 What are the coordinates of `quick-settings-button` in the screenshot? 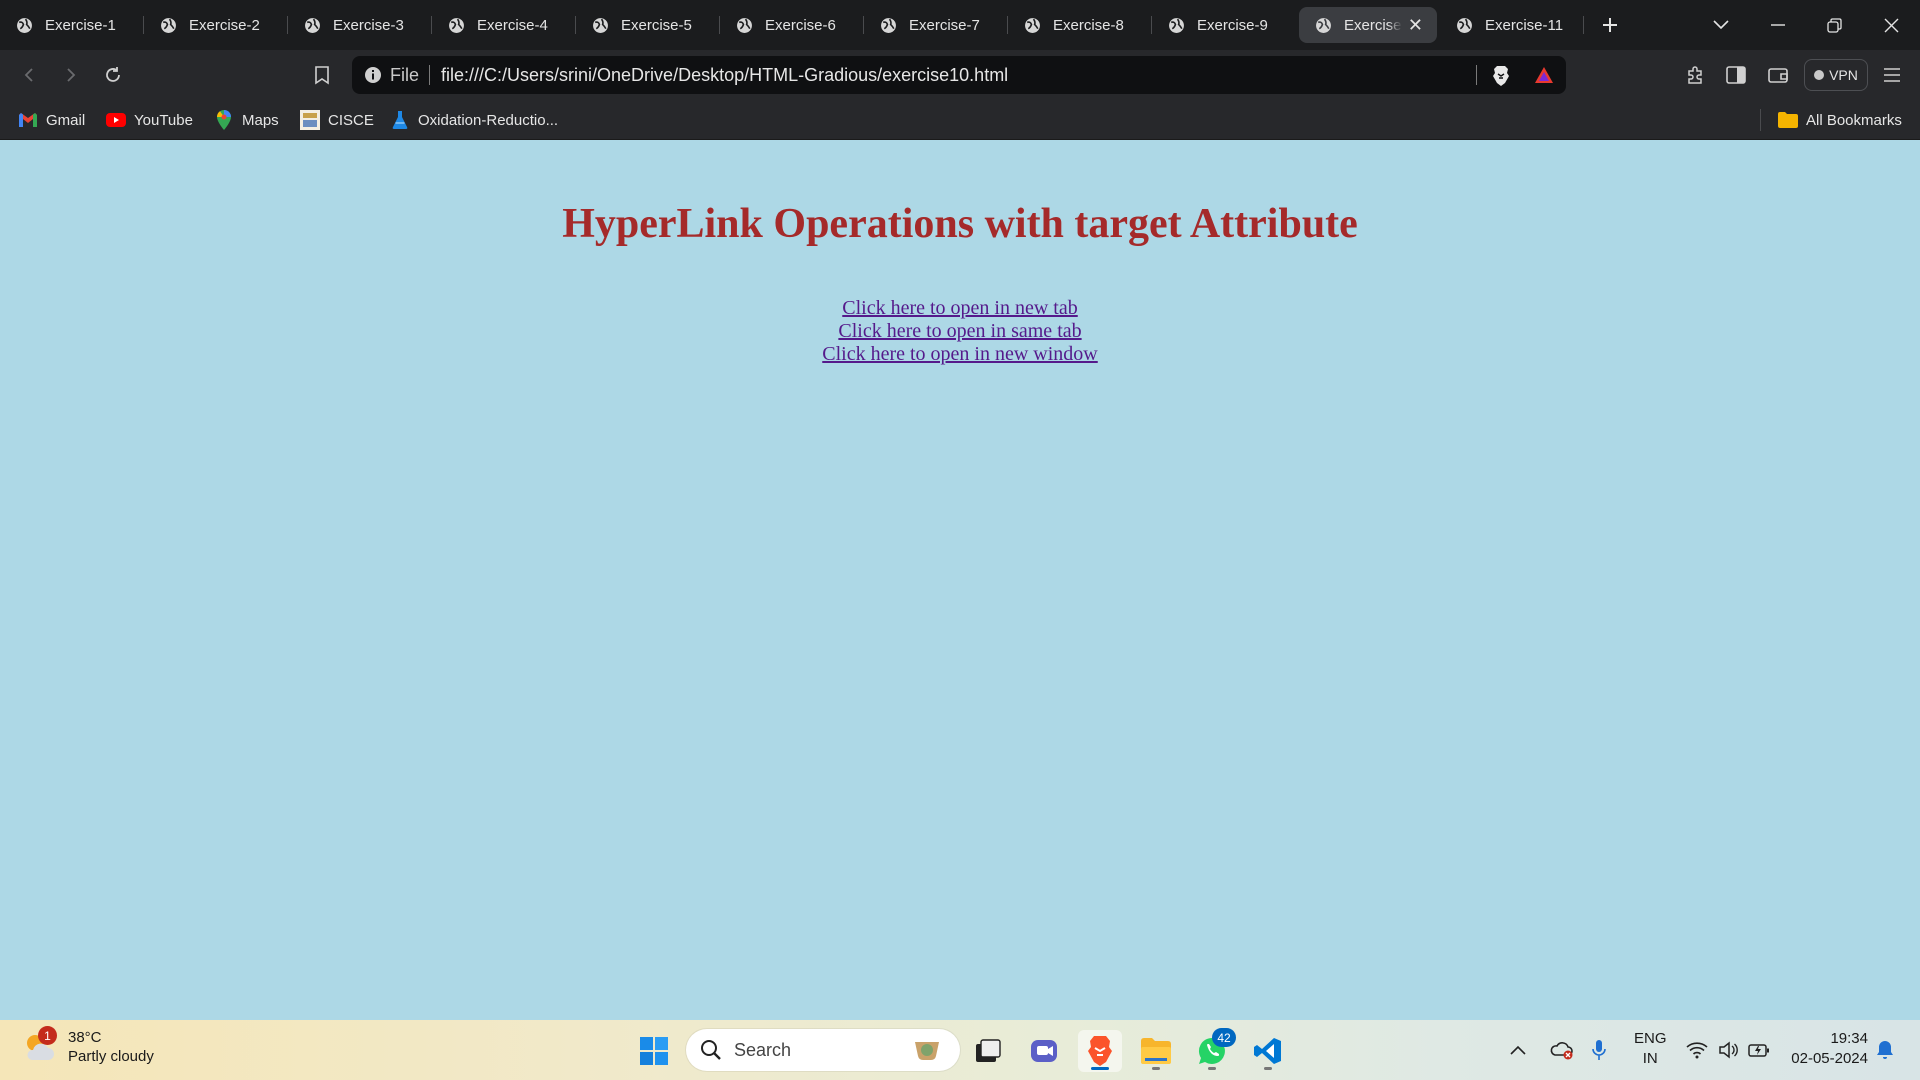 It's located at (1728, 1050).